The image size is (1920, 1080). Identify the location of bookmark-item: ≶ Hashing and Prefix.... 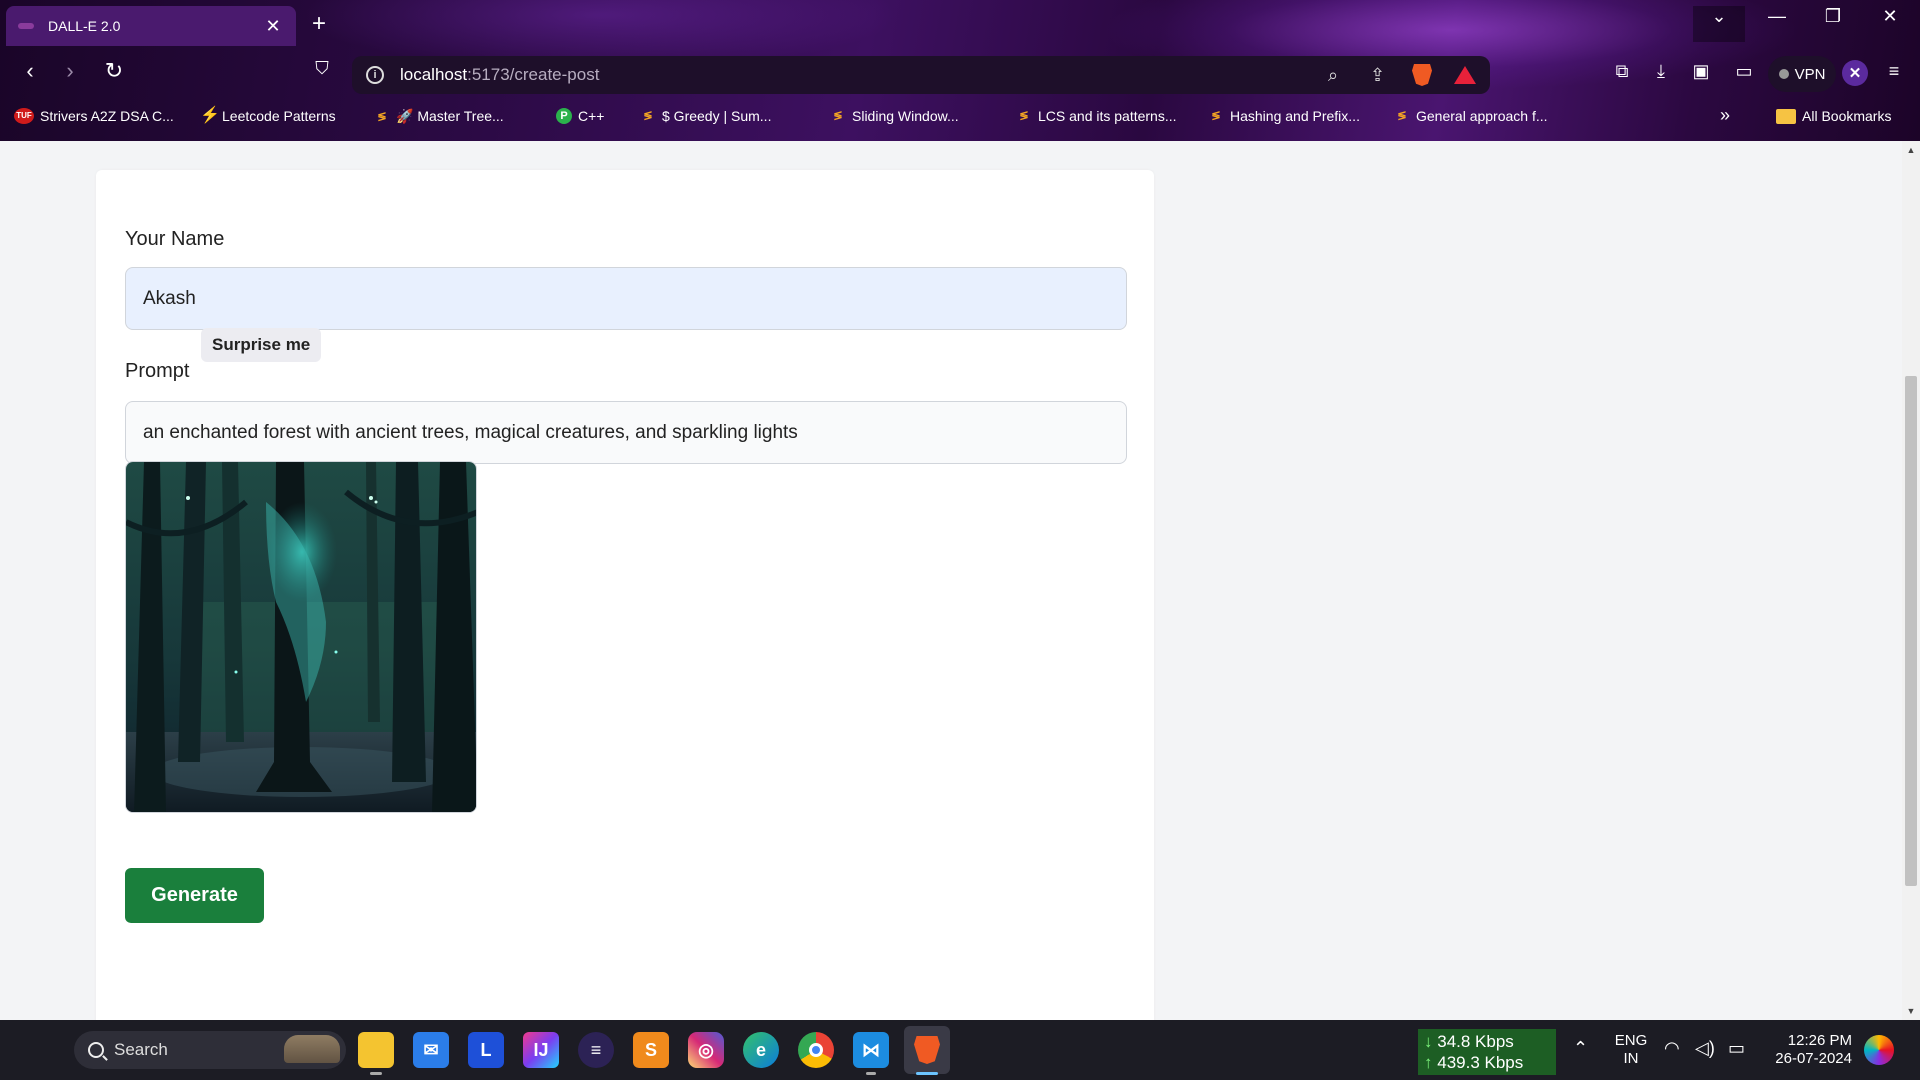
(1284, 116).